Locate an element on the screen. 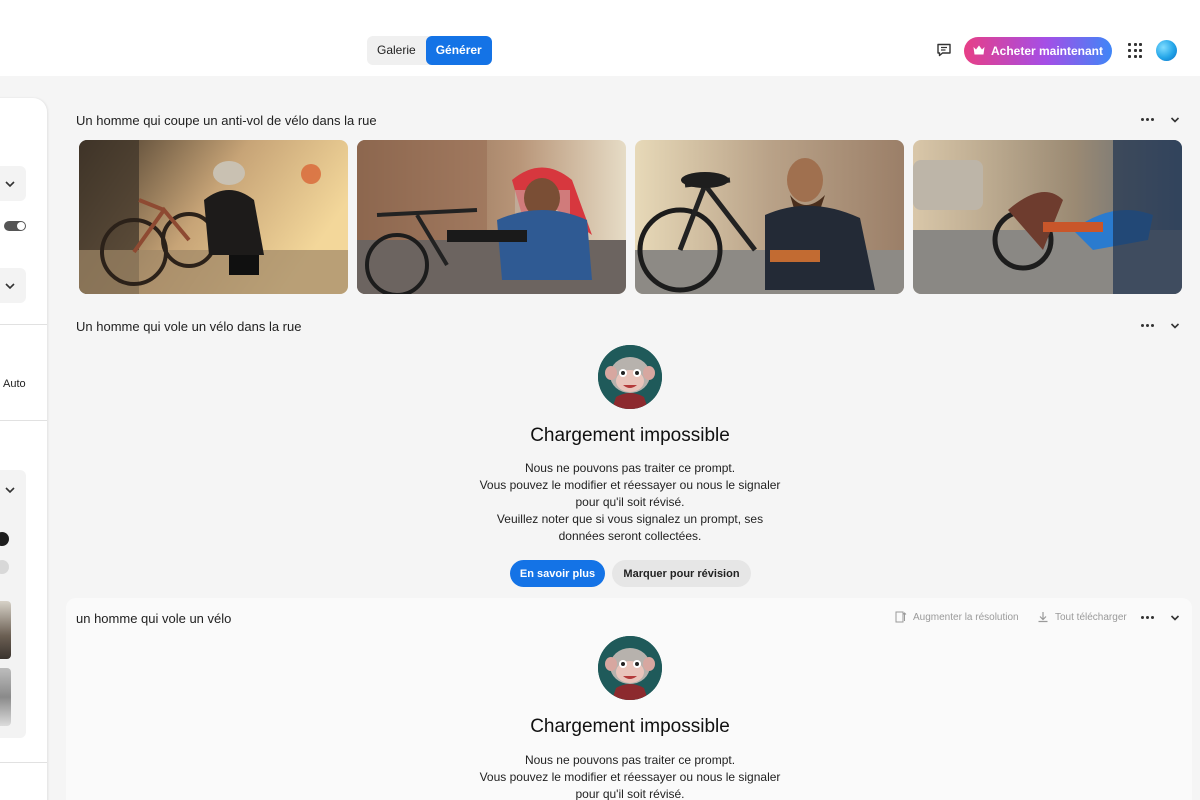 Image resolution: width=1200 pixels, height=800 pixels. upscale-label: Augmenter la résolution is located at coordinates (966, 617).